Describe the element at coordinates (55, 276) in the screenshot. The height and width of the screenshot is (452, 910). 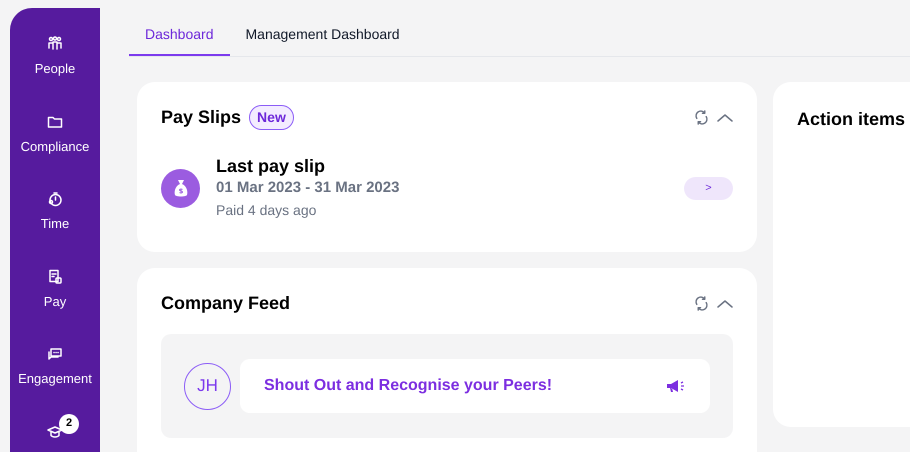
I see `document-icon` at that location.